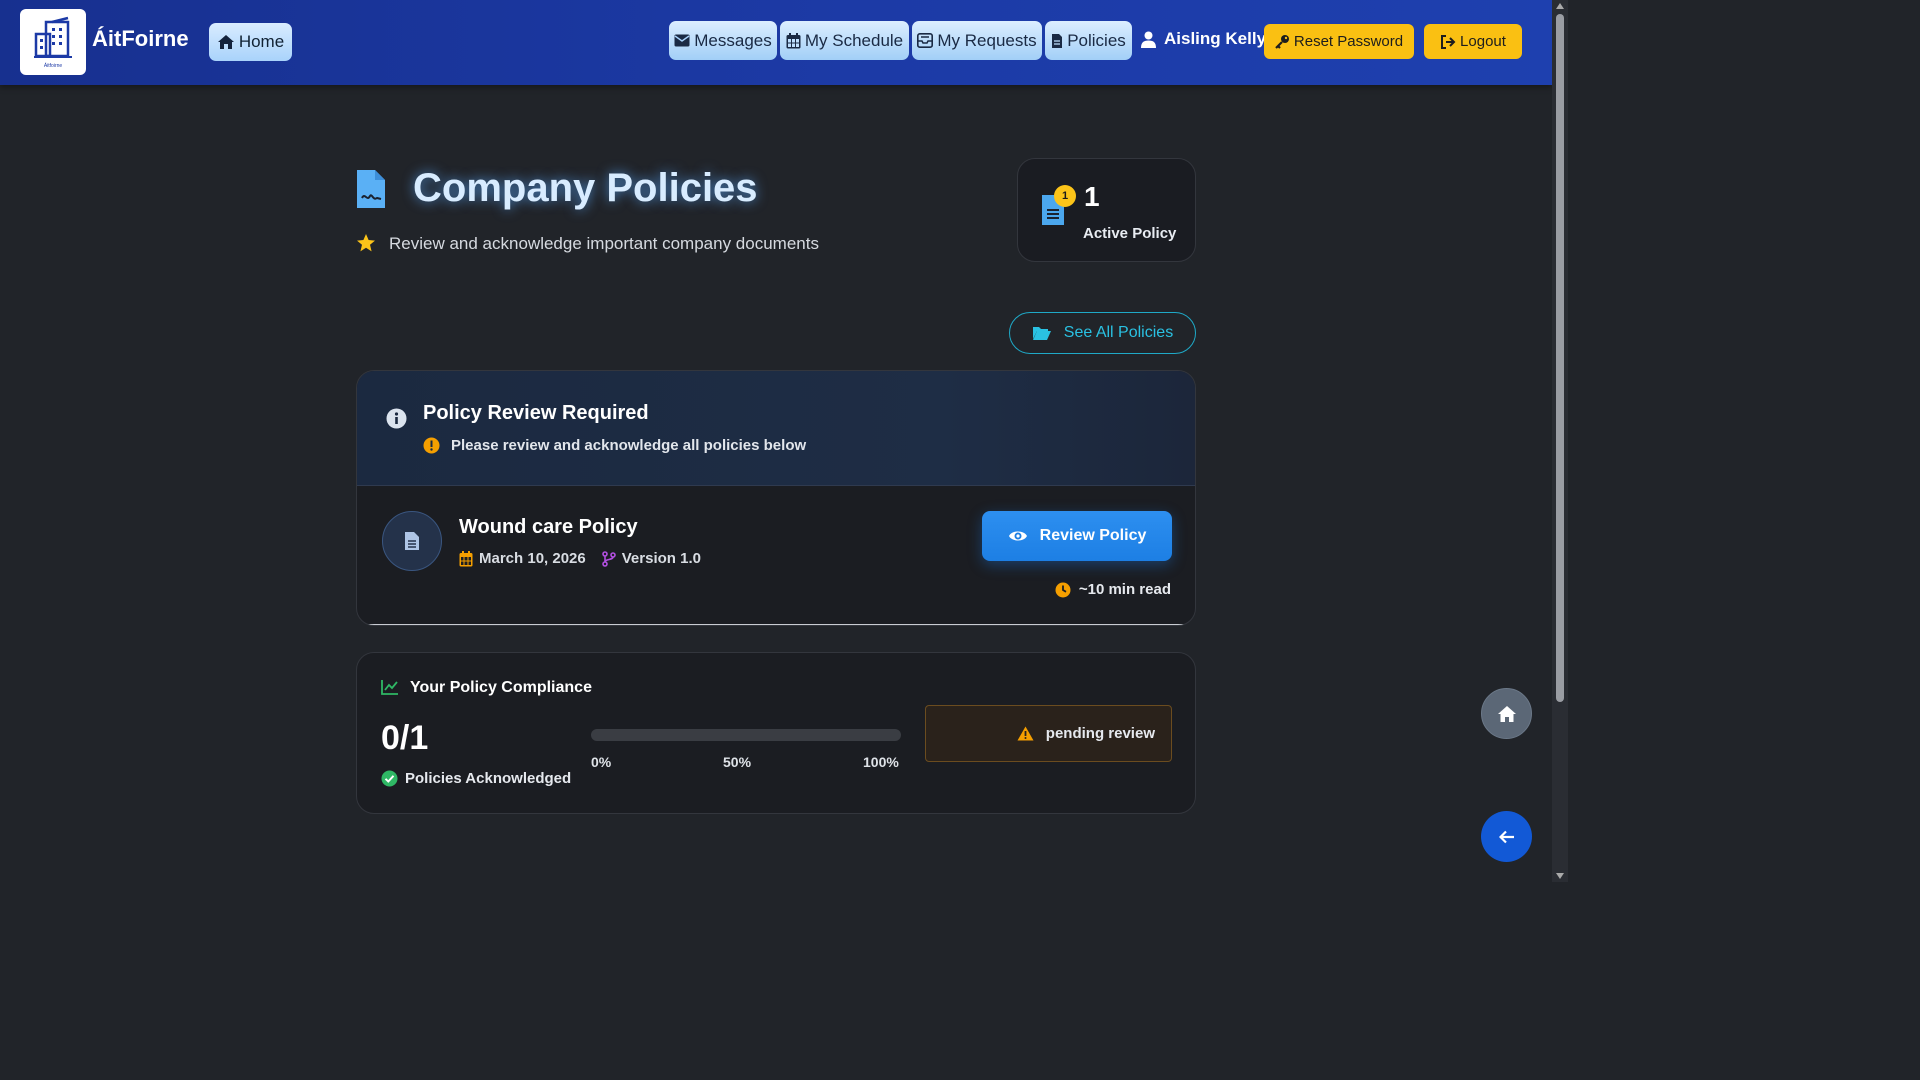 Image resolution: width=1920 pixels, height=1080 pixels. I want to click on reset-password-button: Reset Password, so click(1339, 41).